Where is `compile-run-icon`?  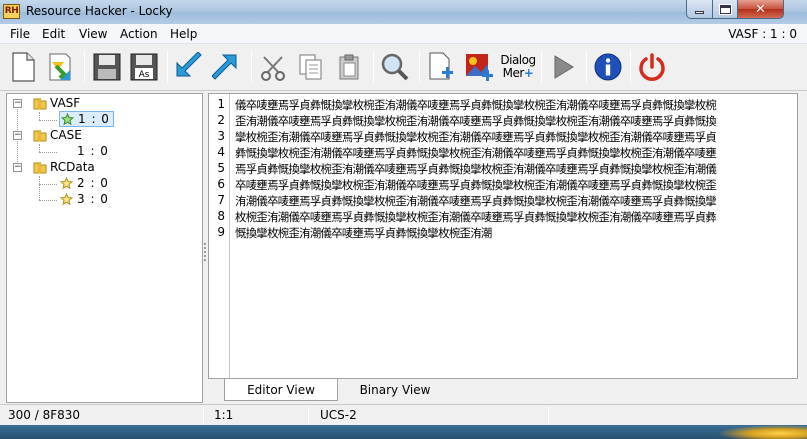 compile-run-icon is located at coordinates (564, 67).